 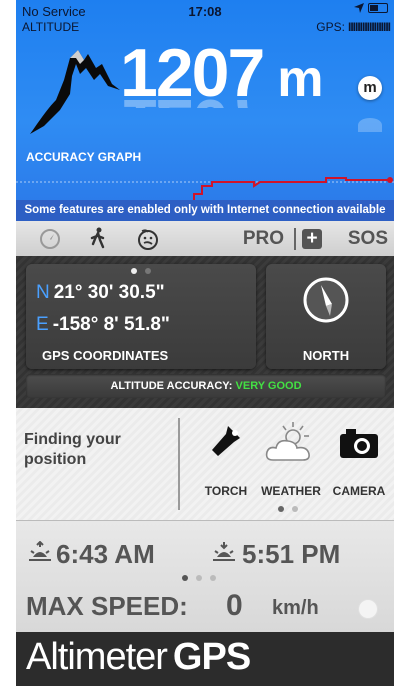 I want to click on gps-signal-bars: IIIIIIIIIIIIIIIIII, so click(x=369, y=27).